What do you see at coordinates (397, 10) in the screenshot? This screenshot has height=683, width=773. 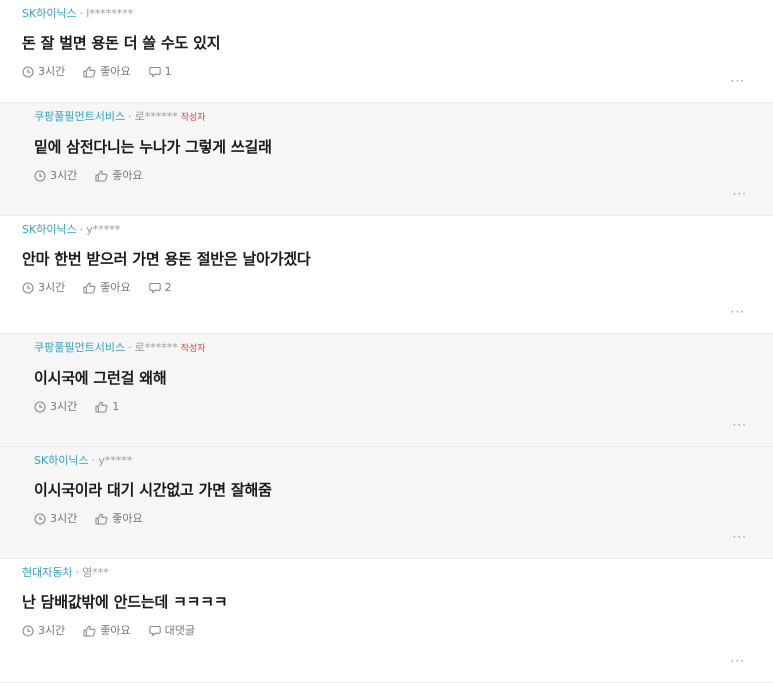 I see `comment-meta: SK하이닉스 · l********` at bounding box center [397, 10].